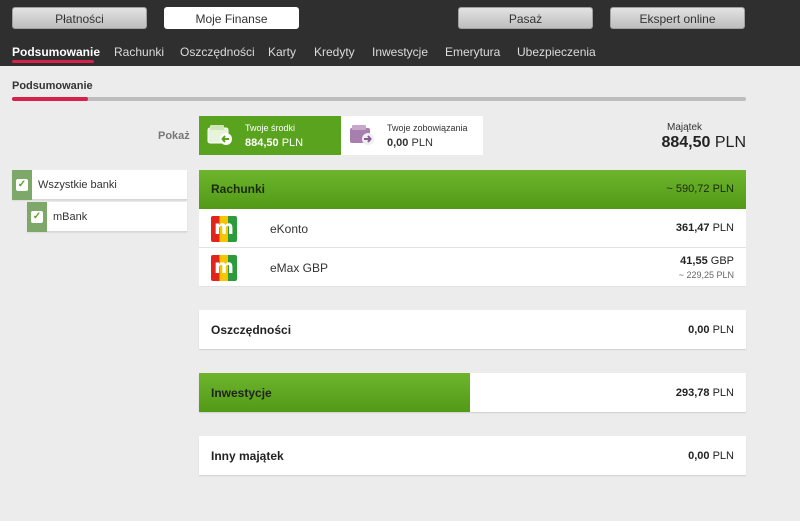 This screenshot has height=521, width=800. I want to click on filter-all-banks: ✓ Wszystkie banki, so click(99, 185).